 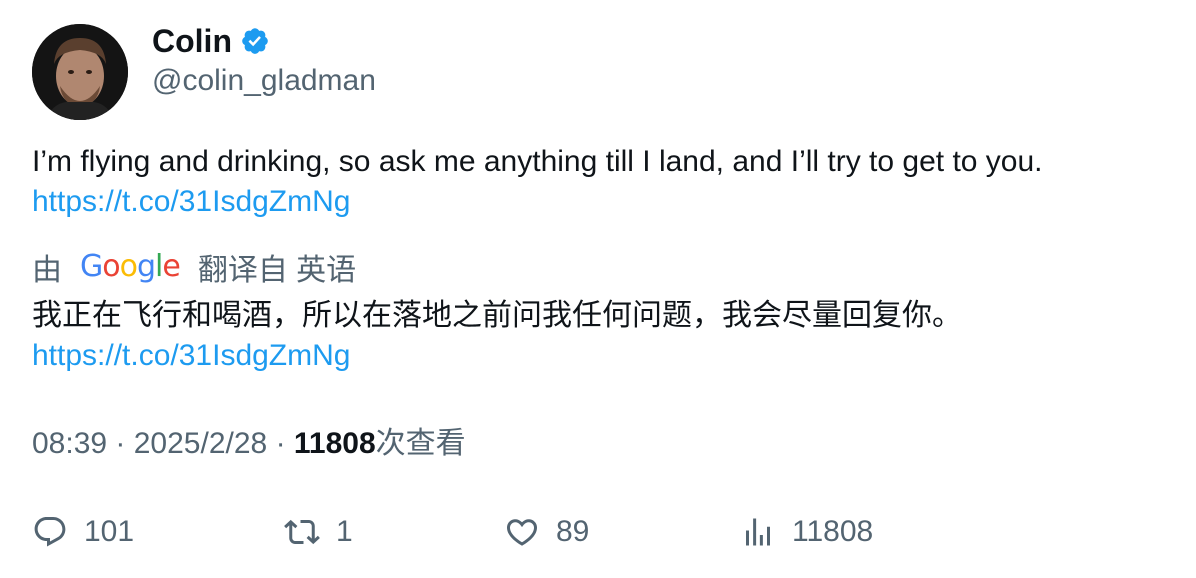 I want to click on author-handle: @colin_gladman, so click(x=264, y=81).